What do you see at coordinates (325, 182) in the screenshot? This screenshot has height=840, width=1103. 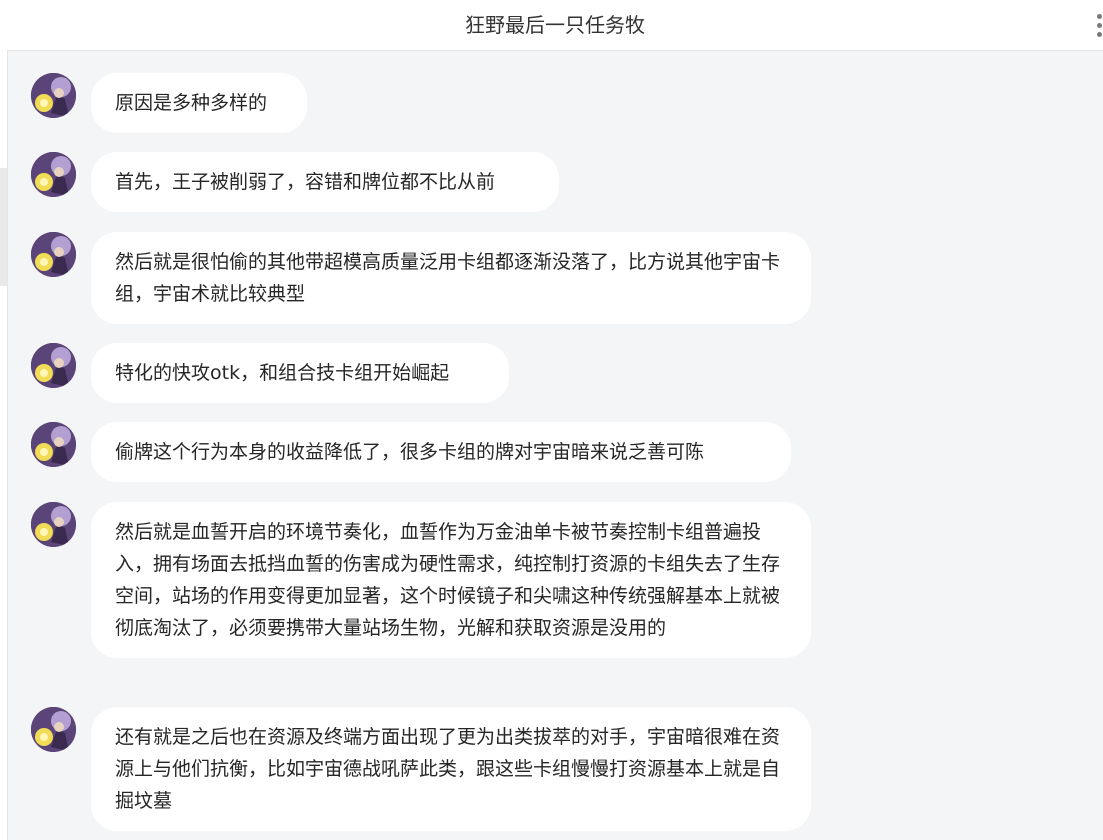 I see `message-bubble: 首先，王子被削弱了，容错和牌位都不比从前` at bounding box center [325, 182].